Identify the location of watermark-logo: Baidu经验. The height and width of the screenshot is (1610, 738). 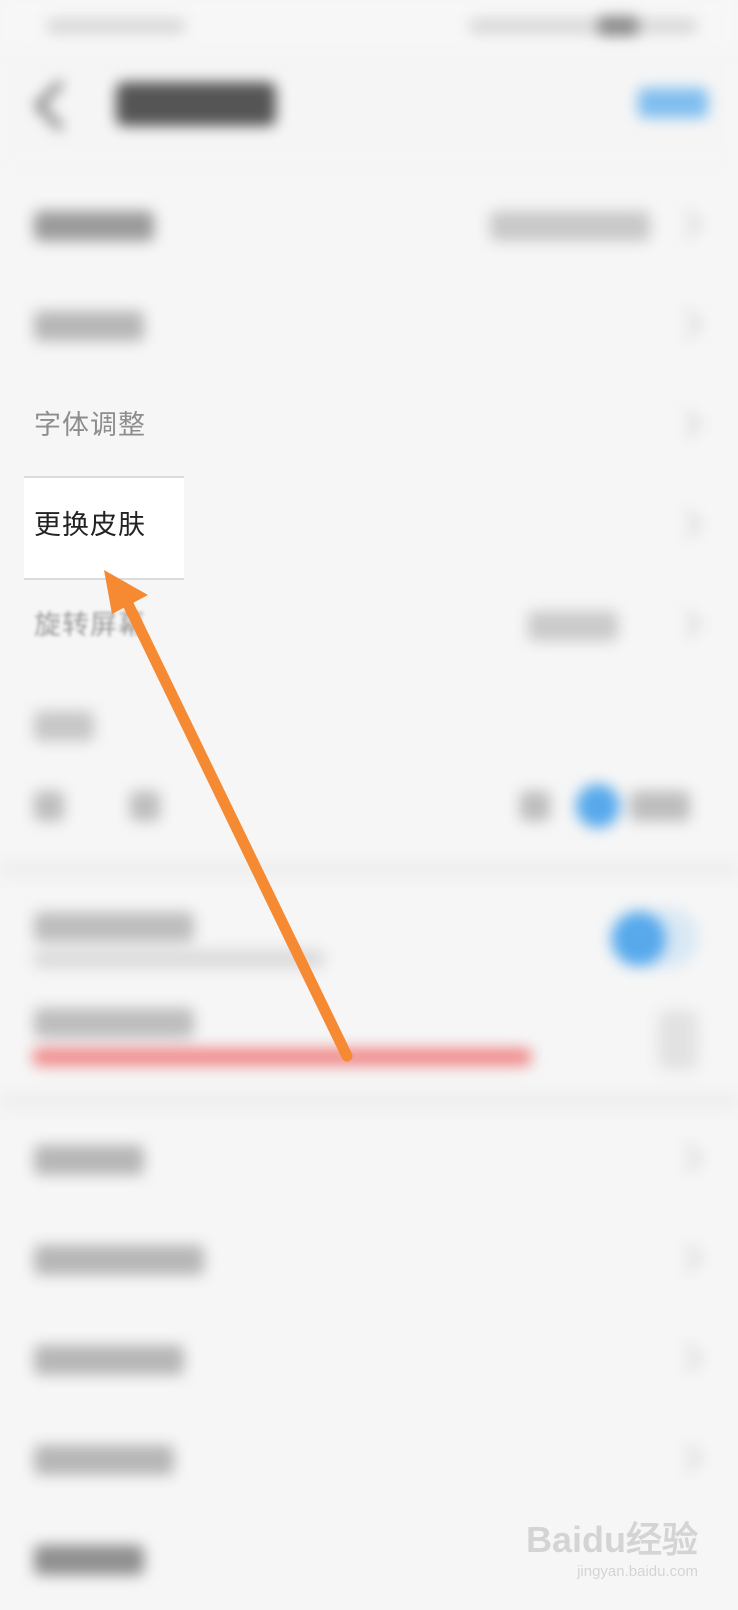
(611, 1539).